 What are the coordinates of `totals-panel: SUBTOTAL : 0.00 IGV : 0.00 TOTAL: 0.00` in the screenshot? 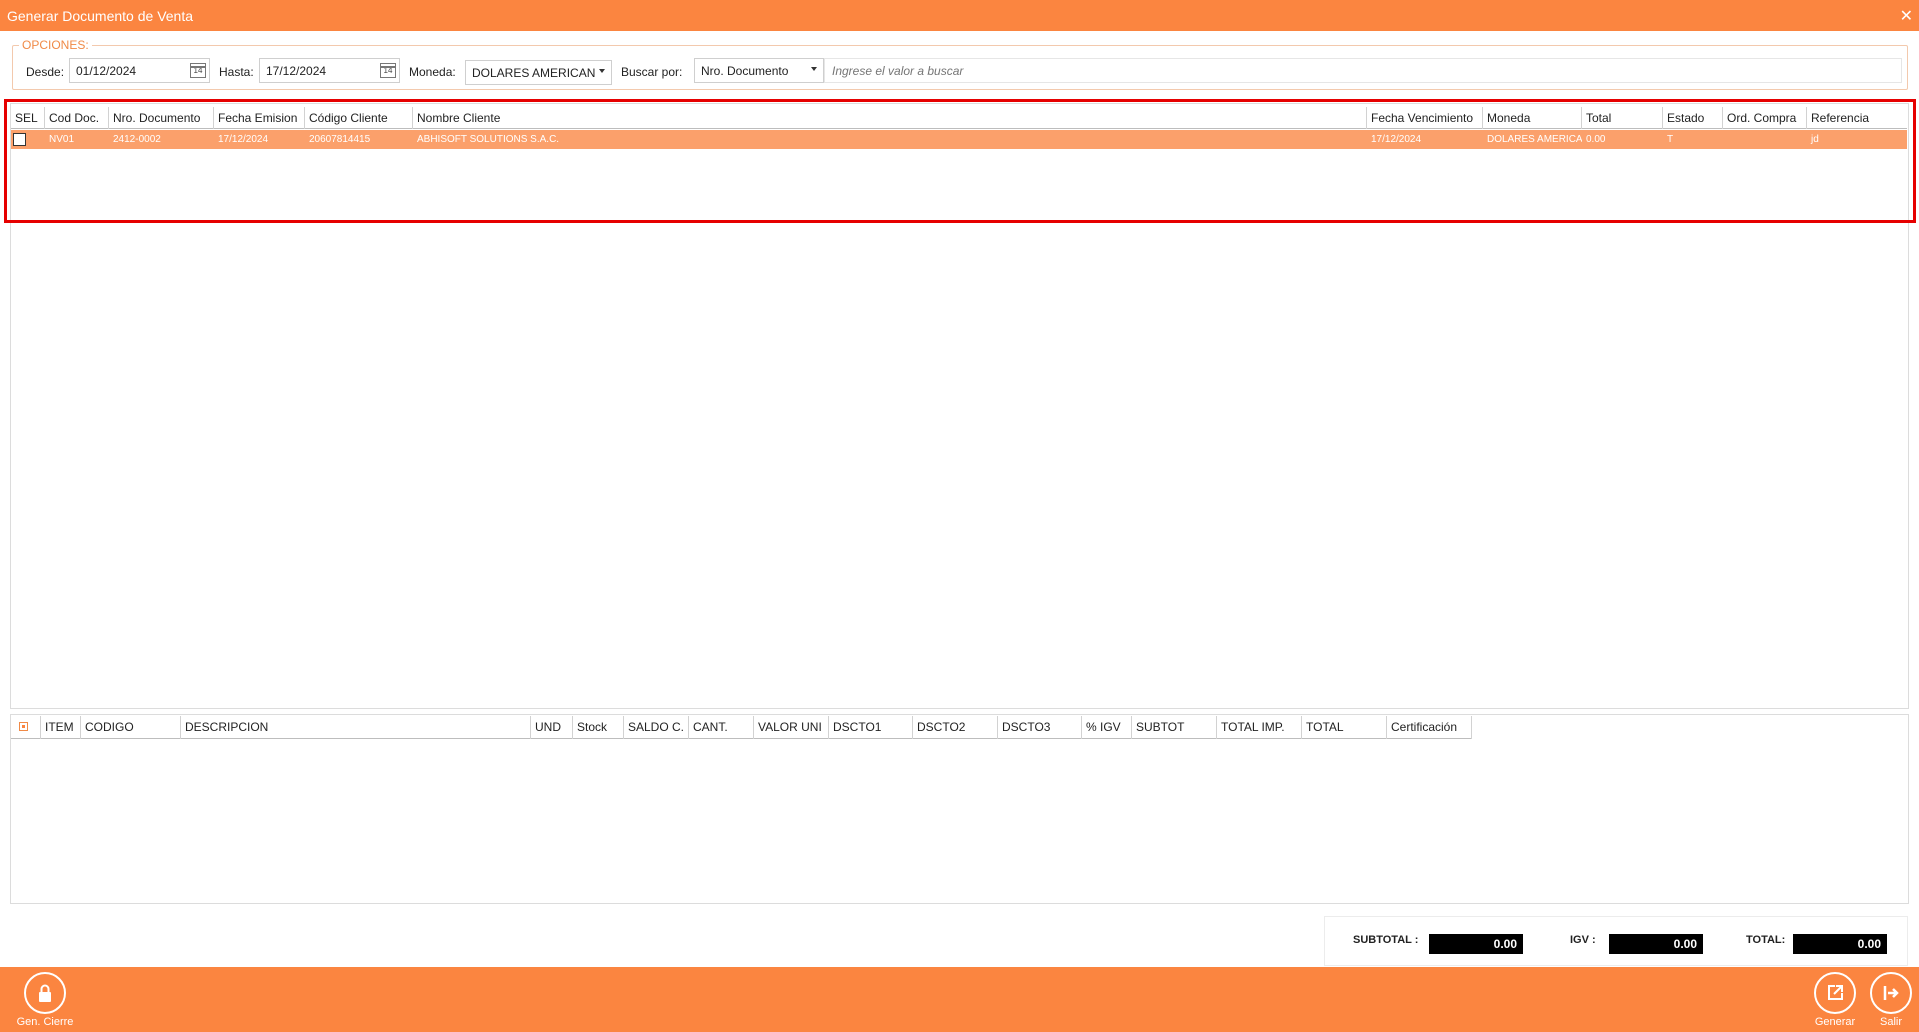 It's located at (1616, 941).